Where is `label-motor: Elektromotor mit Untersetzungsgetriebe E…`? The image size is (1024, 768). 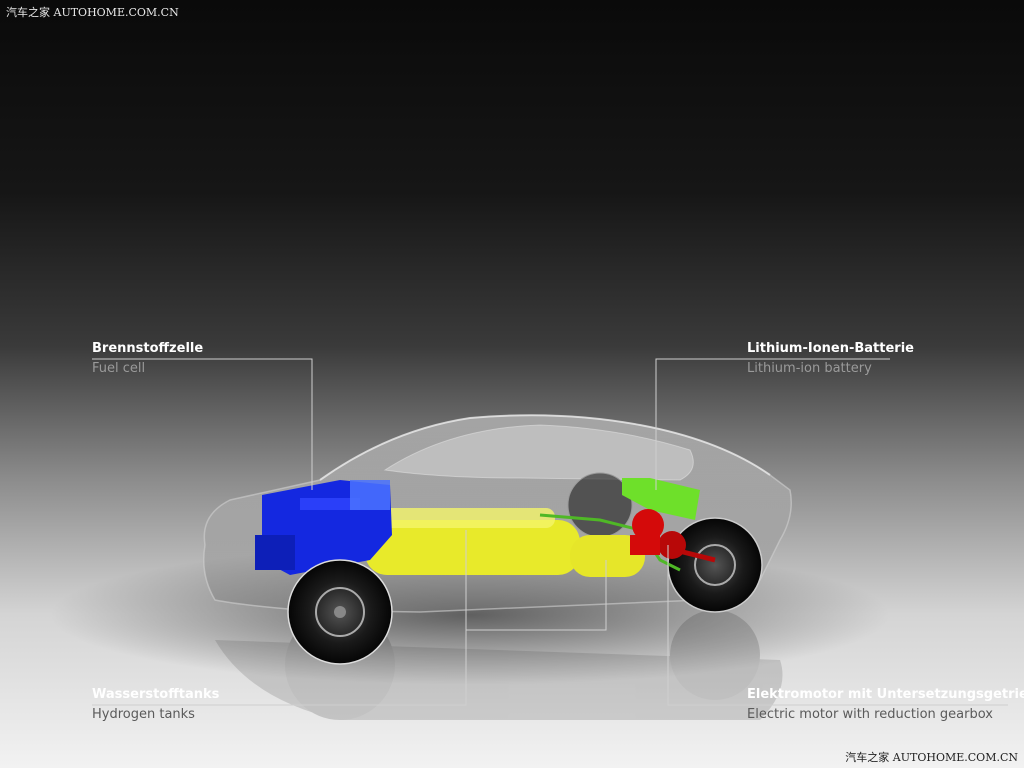 label-motor: Elektromotor mit Untersetzungsgetriebe E… is located at coordinates (885, 706).